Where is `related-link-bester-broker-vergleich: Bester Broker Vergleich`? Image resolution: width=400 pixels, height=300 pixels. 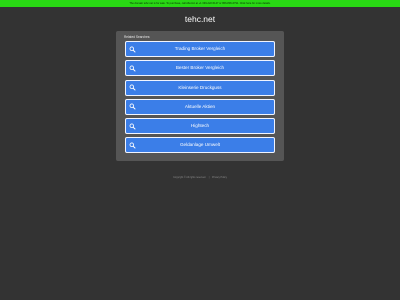
related-link-bester-broker-vergleich: Bester Broker Vergleich is located at coordinates (200, 68).